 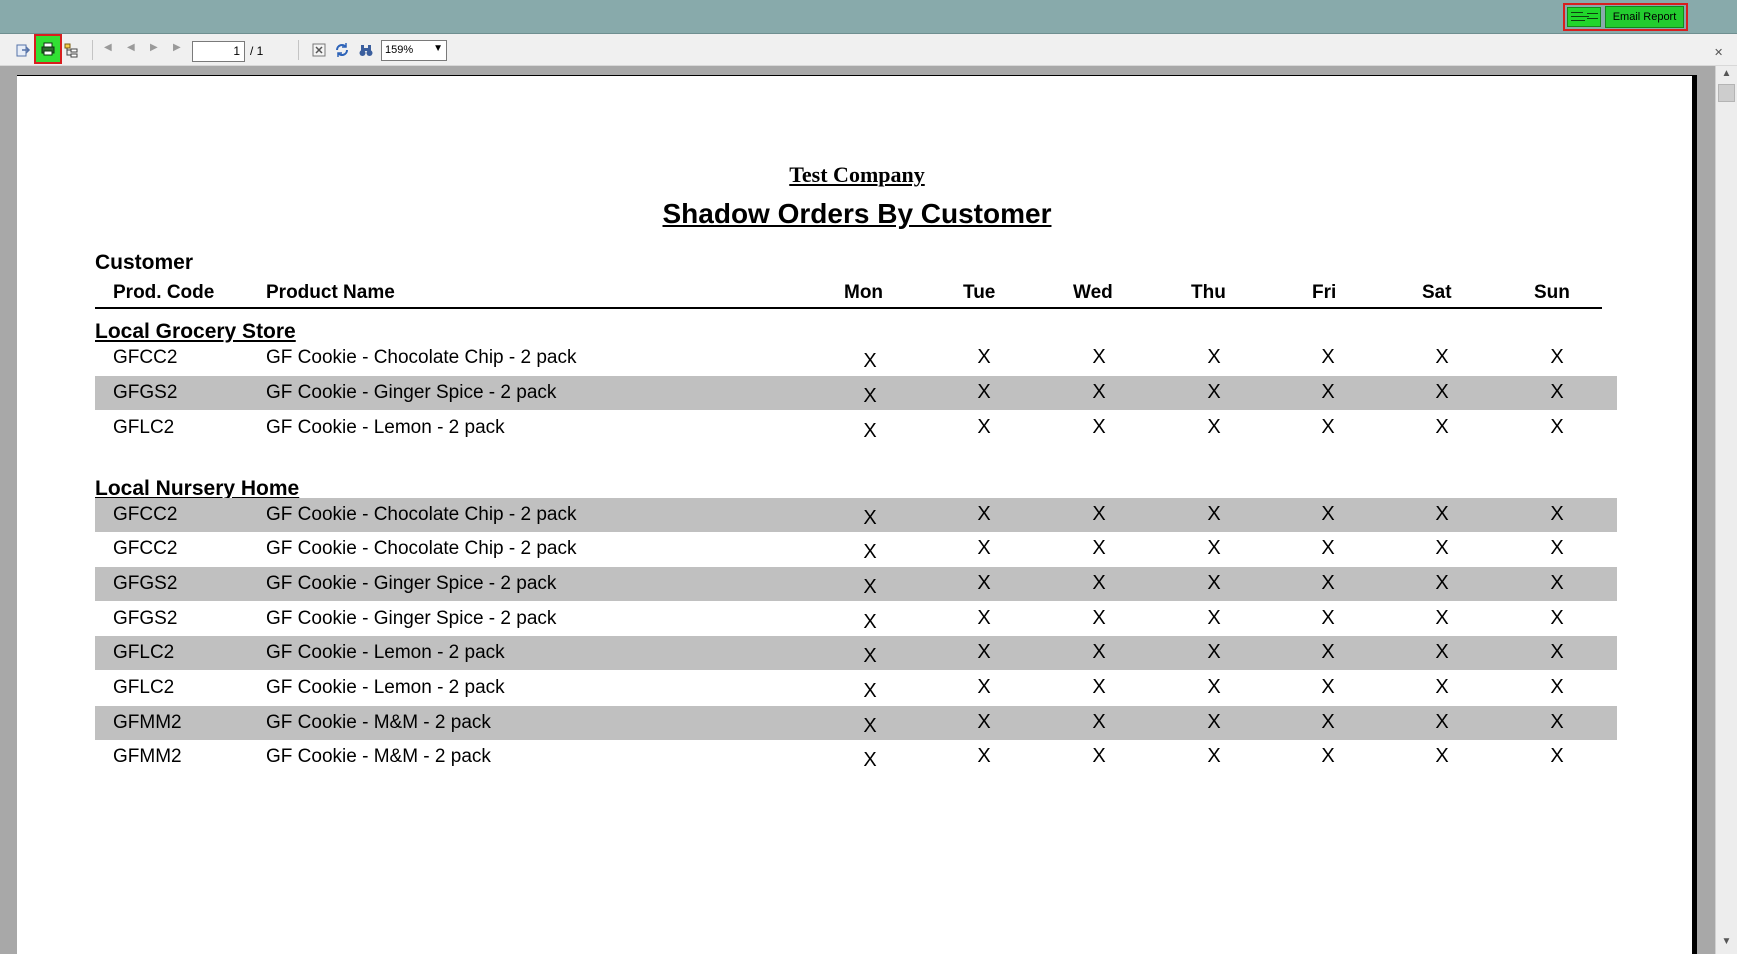 I want to click on prev-page-icon: ◀, so click(x=131, y=47).